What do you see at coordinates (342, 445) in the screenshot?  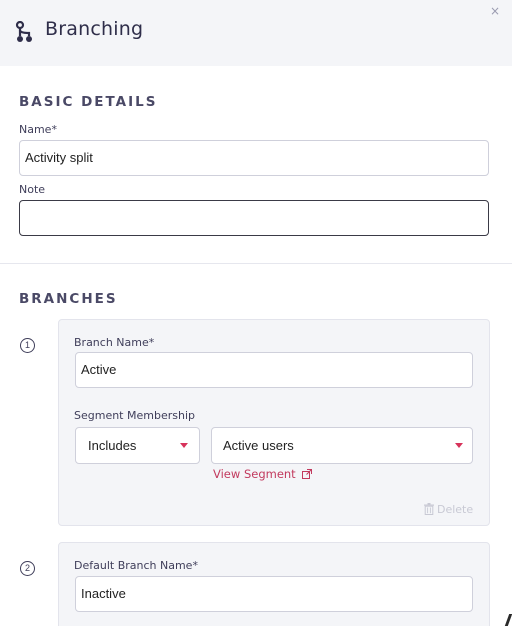 I see `segment-select: Active users` at bounding box center [342, 445].